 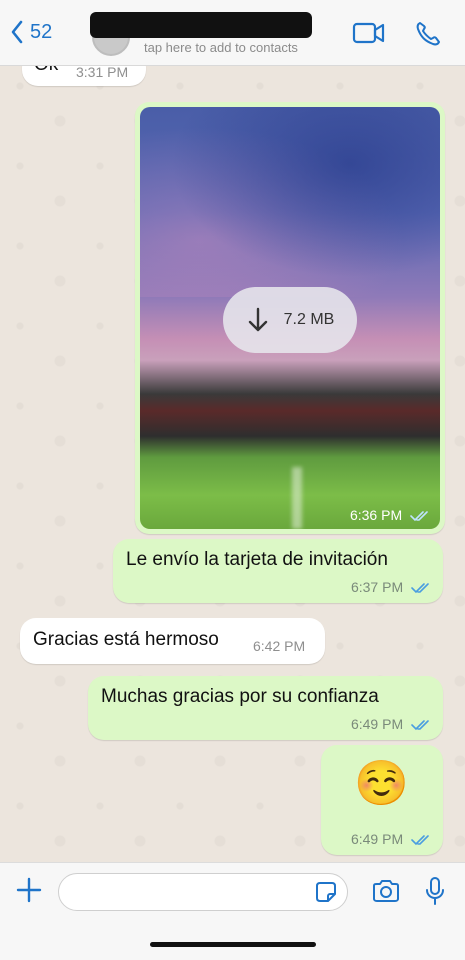 I want to click on message-input, so click(x=203, y=892).